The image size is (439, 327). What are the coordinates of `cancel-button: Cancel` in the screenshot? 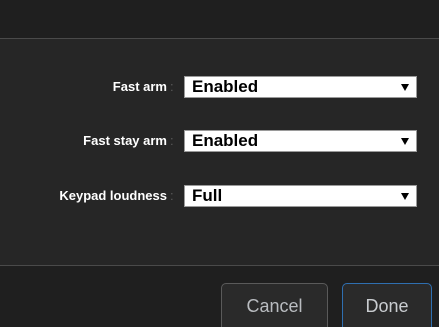 It's located at (274, 305).